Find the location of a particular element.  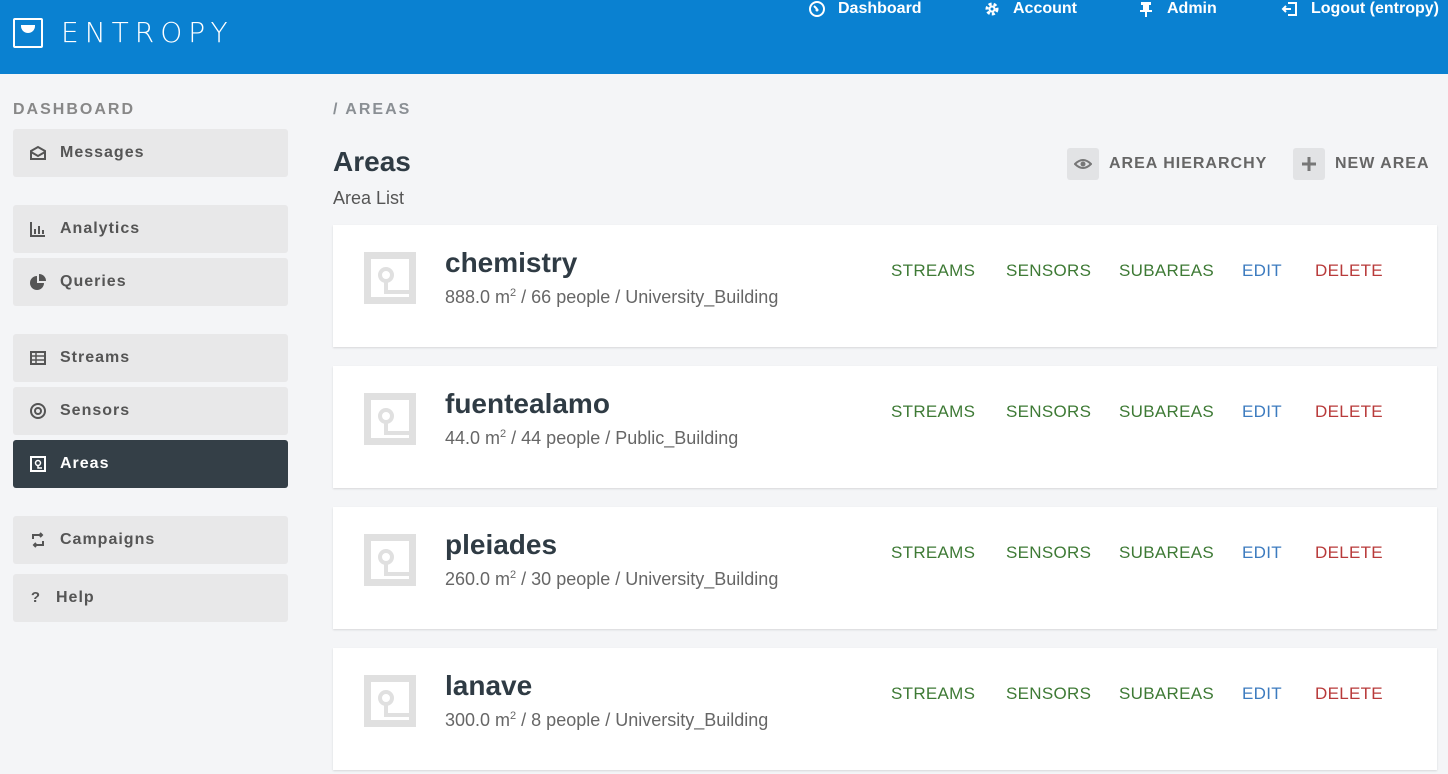

sidebar-item-streams: Streams is located at coordinates (150, 358).